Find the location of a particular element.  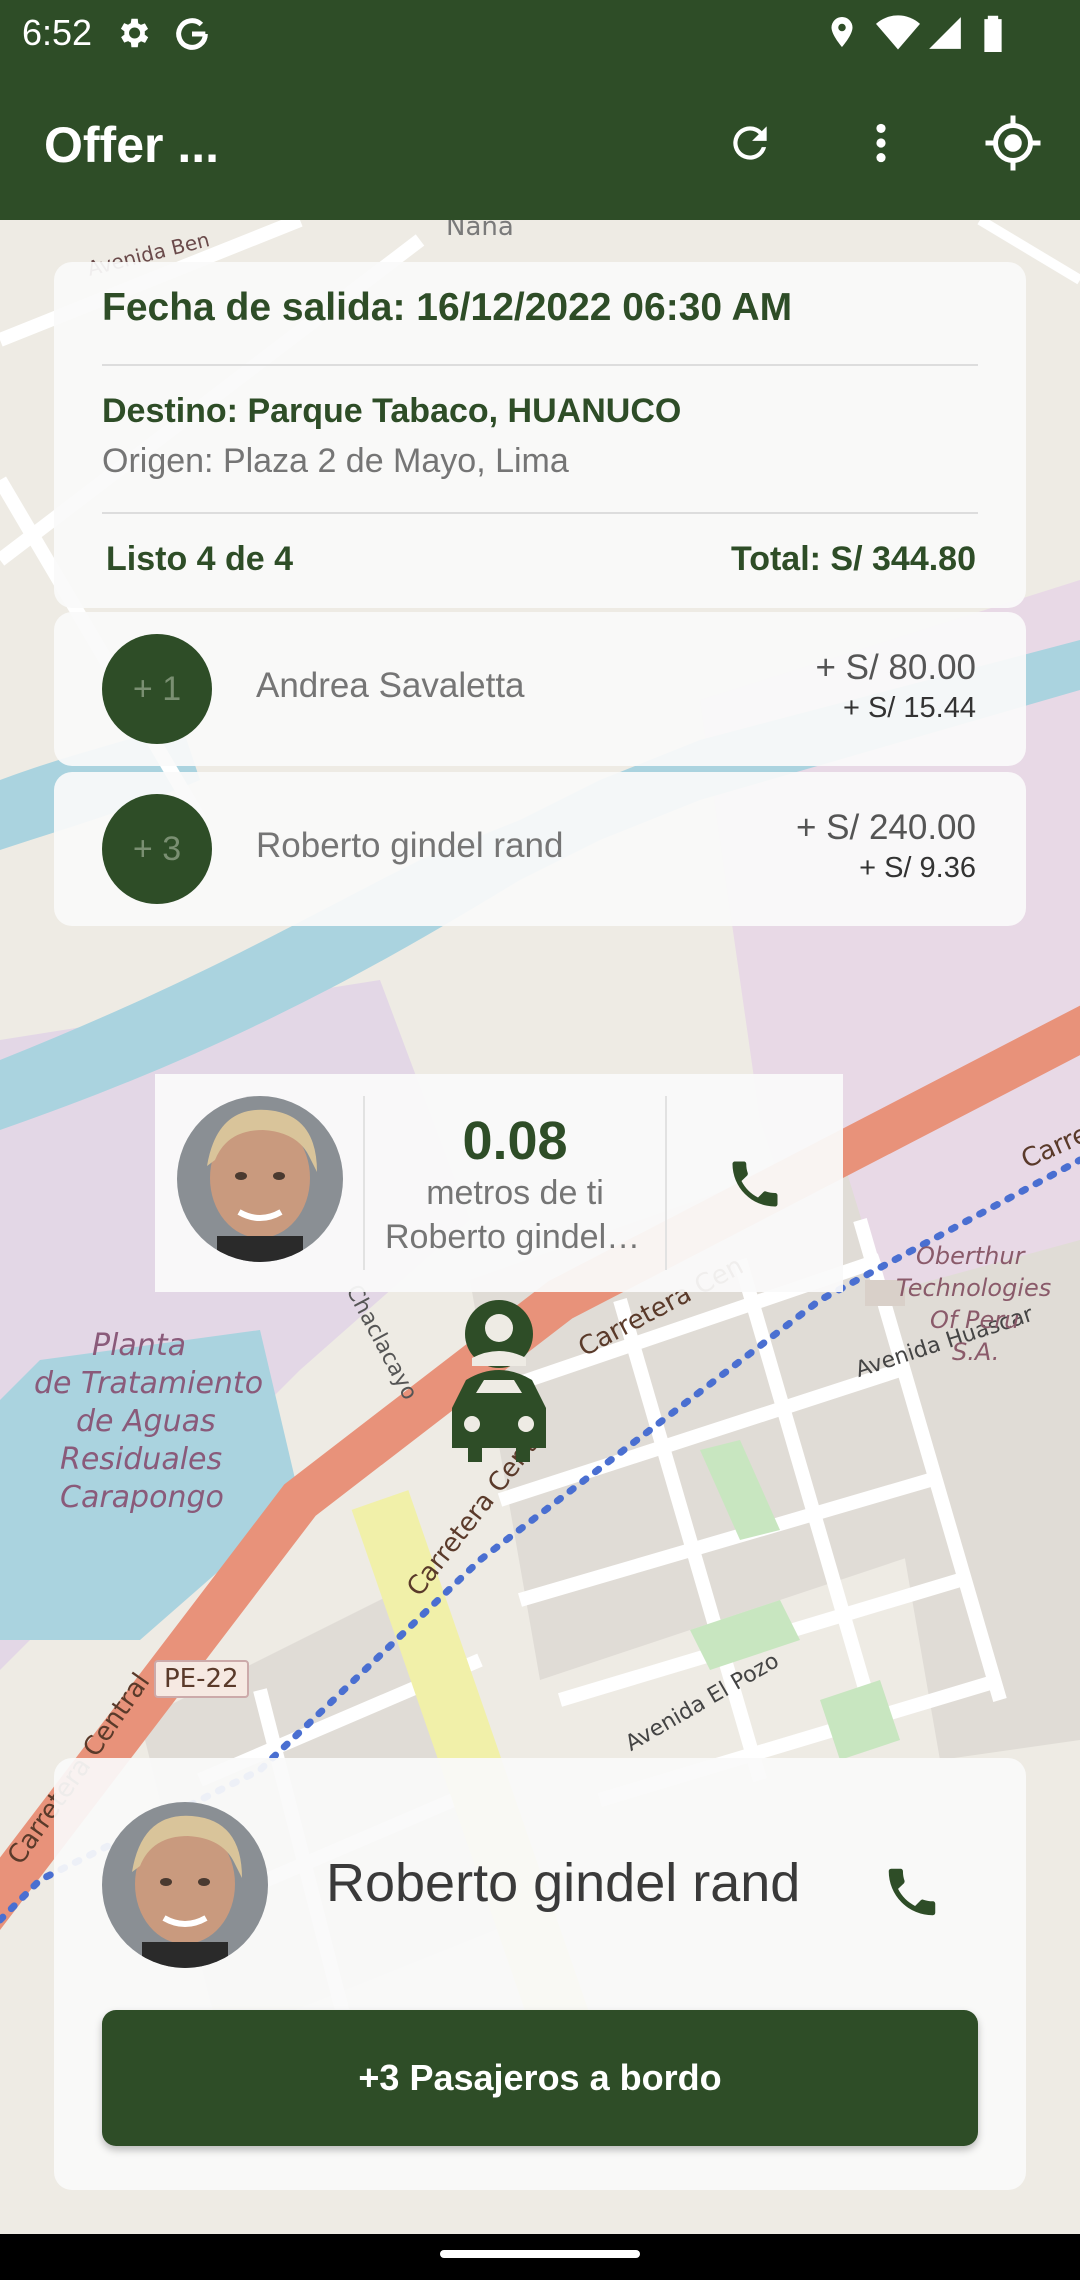

driver-car-icon is located at coordinates (499, 1381).